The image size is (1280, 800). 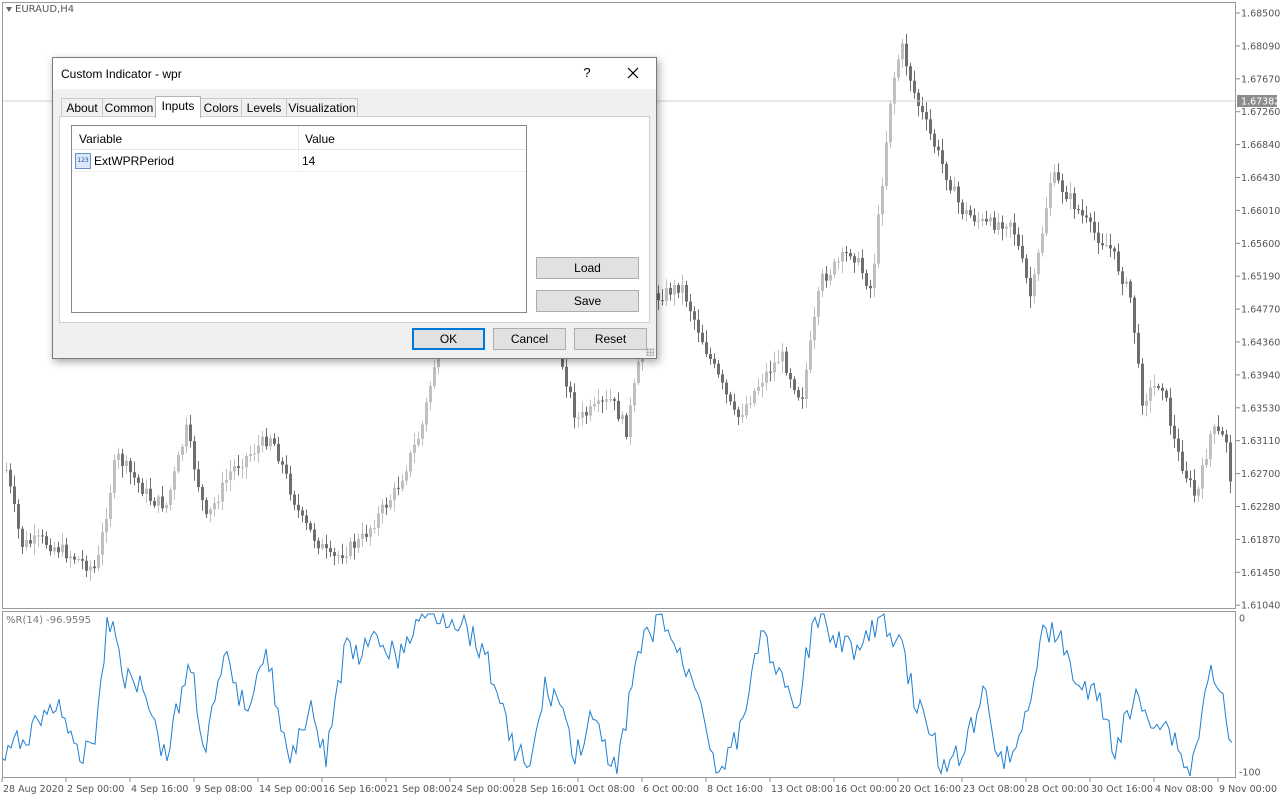 I want to click on dropdown-triangle-icon, so click(x=9, y=9).